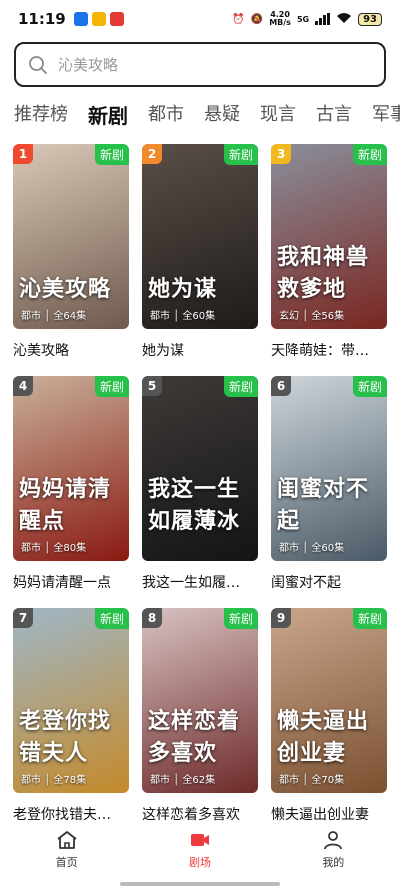 This screenshot has width=400, height=889. What do you see at coordinates (200, 884) in the screenshot?
I see `home-indicator` at bounding box center [200, 884].